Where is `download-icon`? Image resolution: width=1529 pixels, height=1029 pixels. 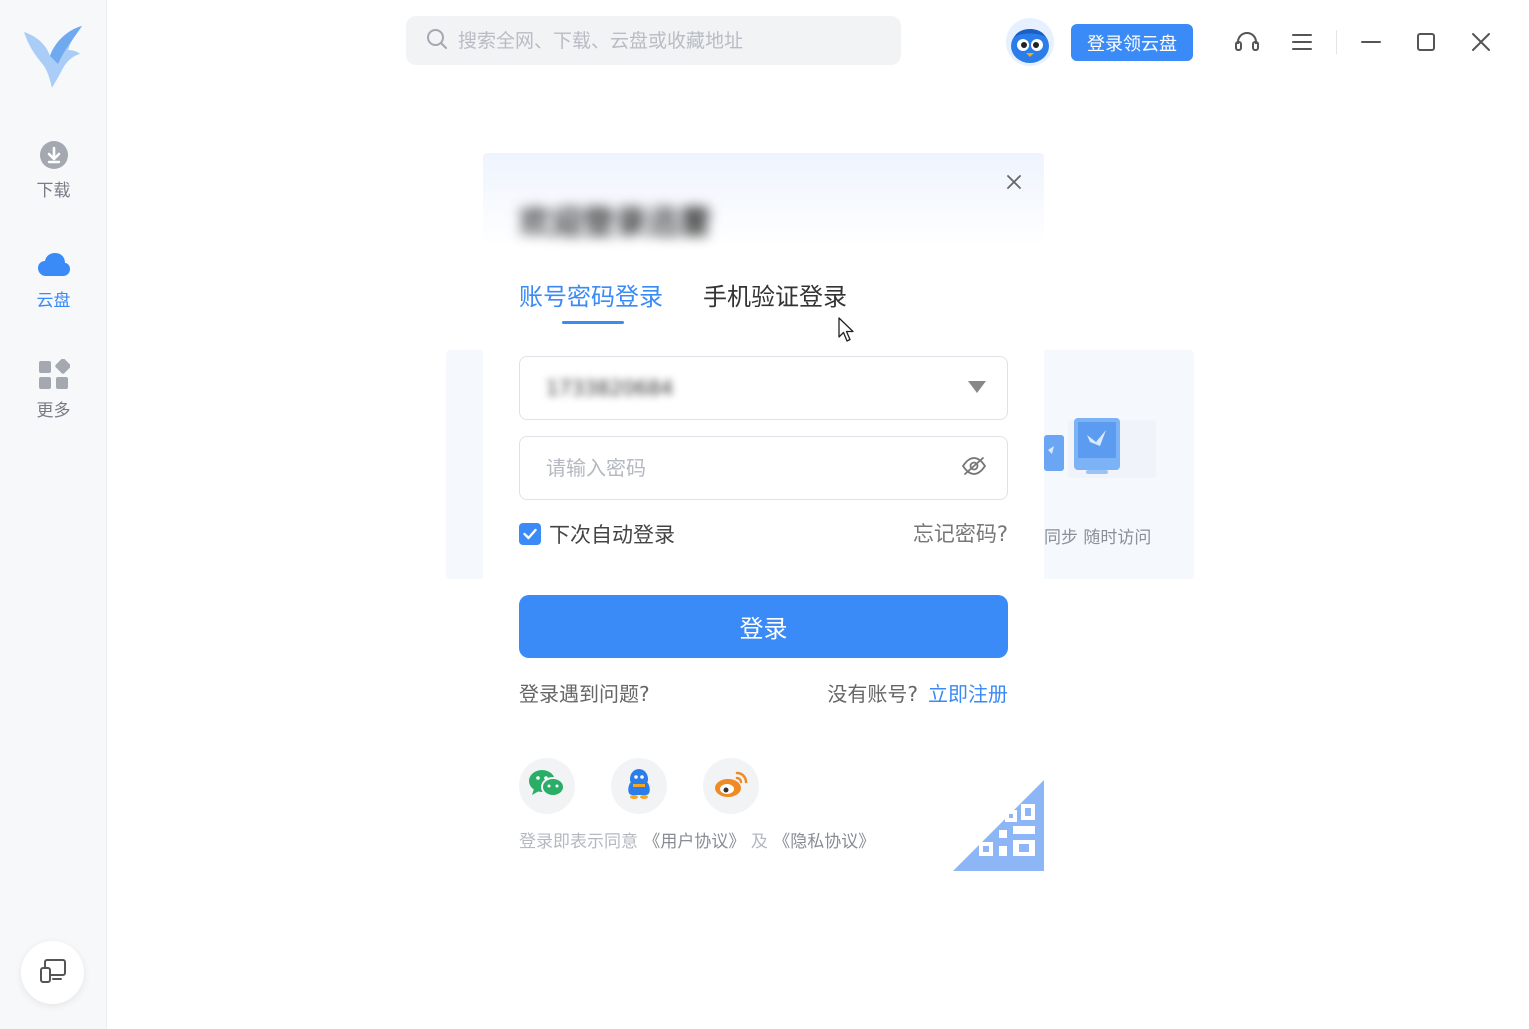
download-icon is located at coordinates (54, 155).